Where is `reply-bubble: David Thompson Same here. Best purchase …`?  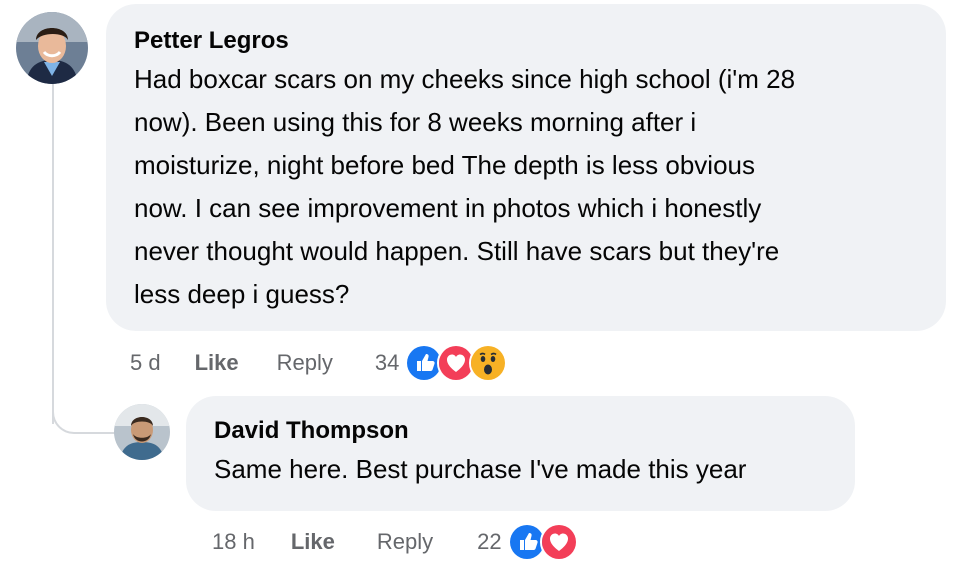 reply-bubble: David Thompson Same here. Best purchase … is located at coordinates (520, 453).